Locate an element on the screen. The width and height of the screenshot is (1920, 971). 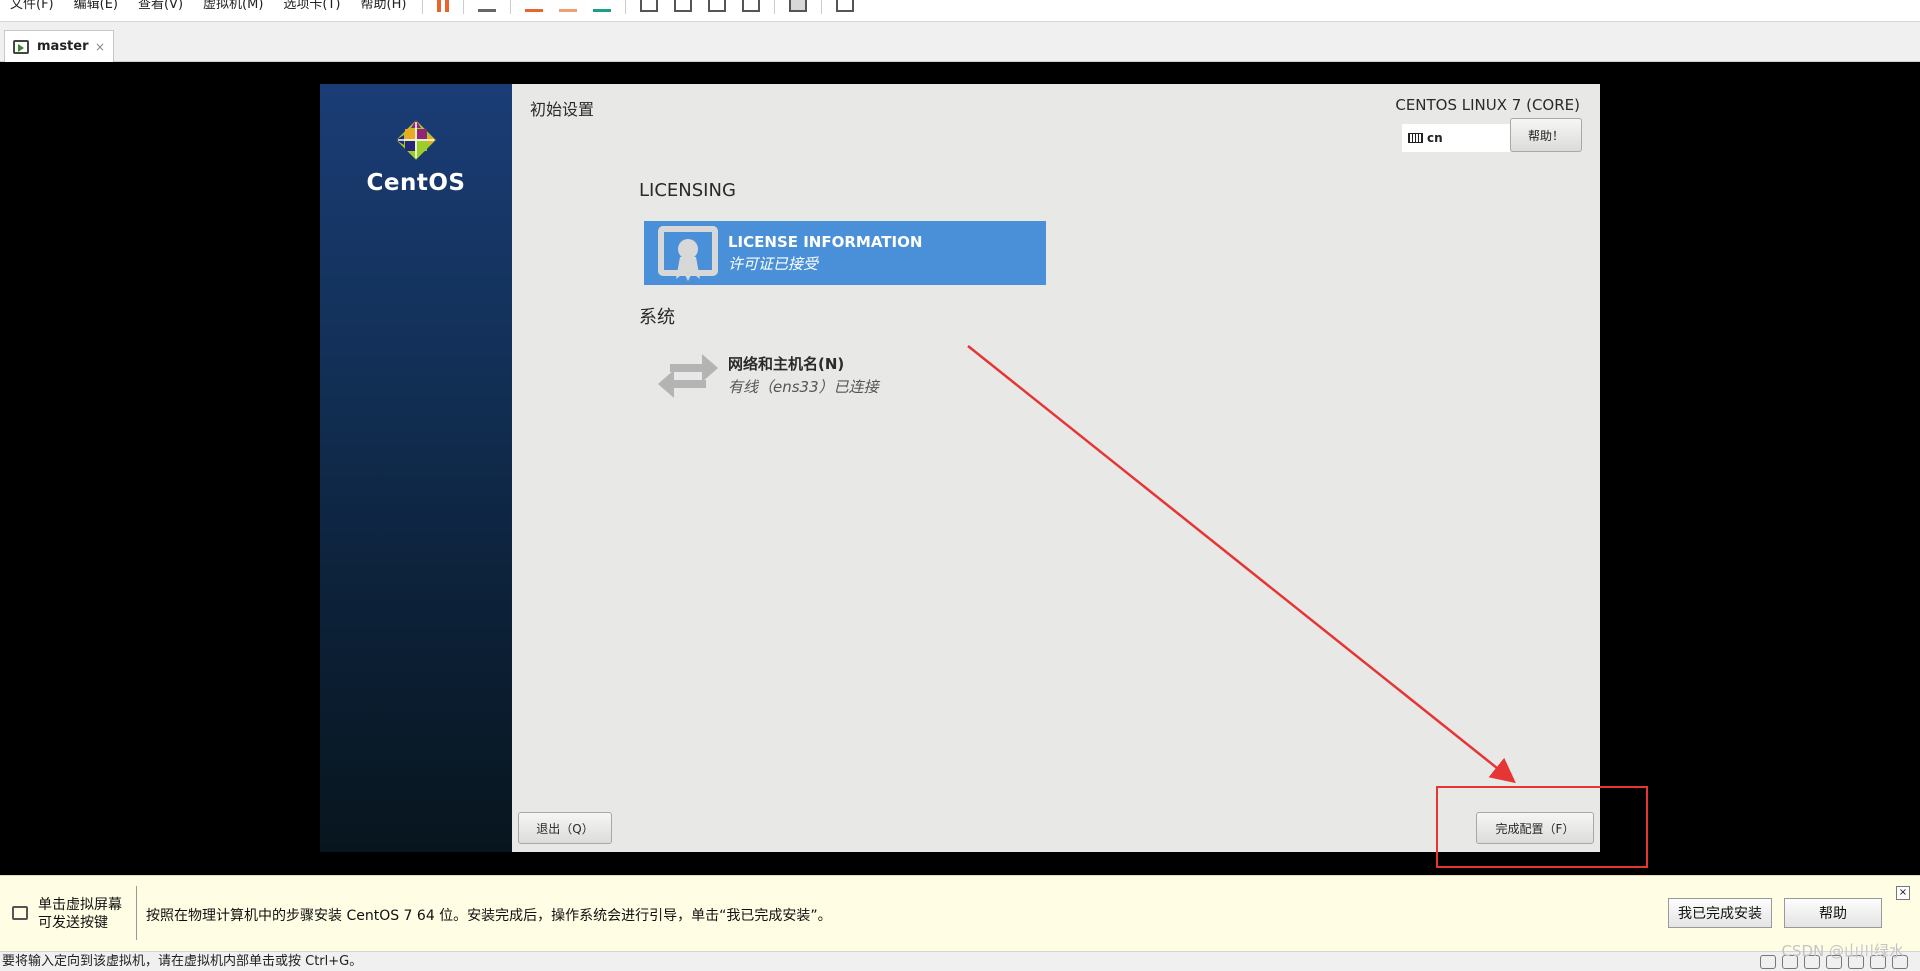
section-licensing: LICENSING is located at coordinates (687, 190).